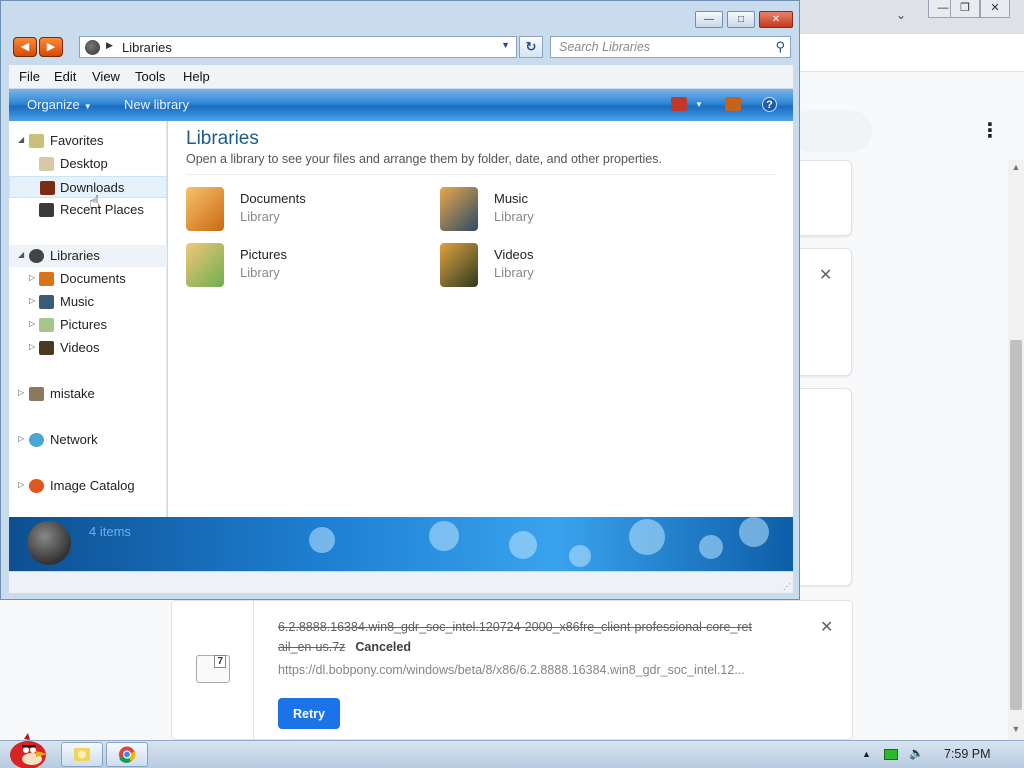  Describe the element at coordinates (110, 531) in the screenshot. I see `item-count: 4 items` at that location.